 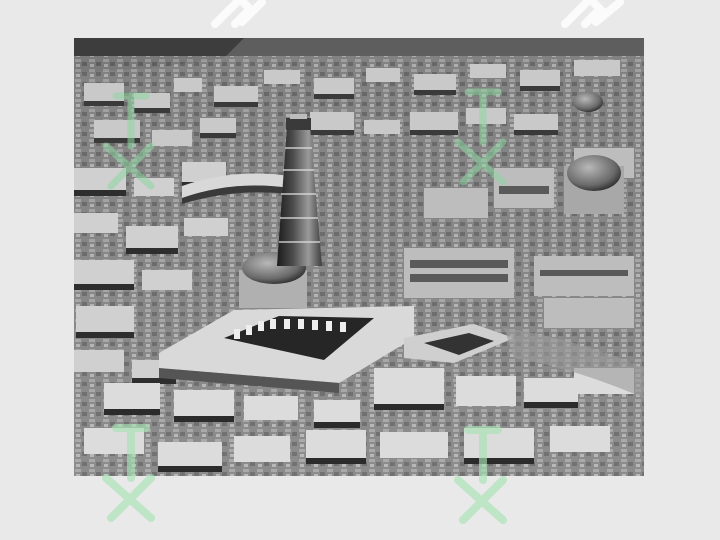 I want to click on far-dome, so click(x=588, y=102).